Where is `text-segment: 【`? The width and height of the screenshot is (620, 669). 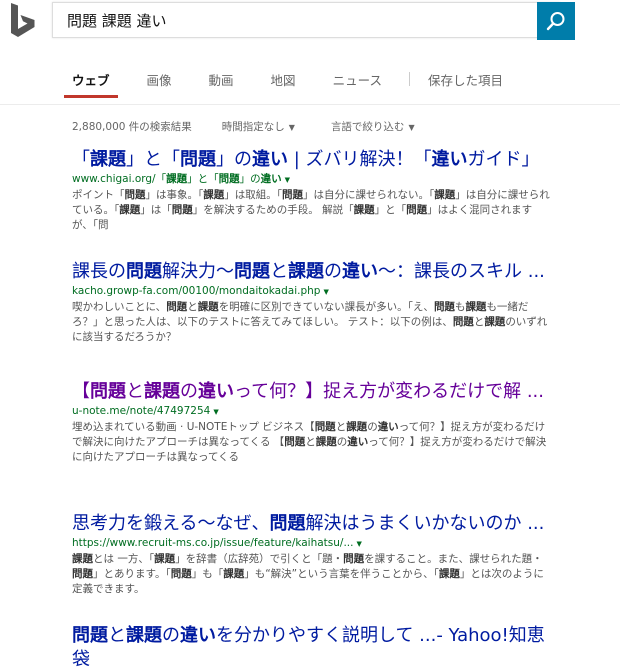 text-segment: 【 is located at coordinates (81, 391).